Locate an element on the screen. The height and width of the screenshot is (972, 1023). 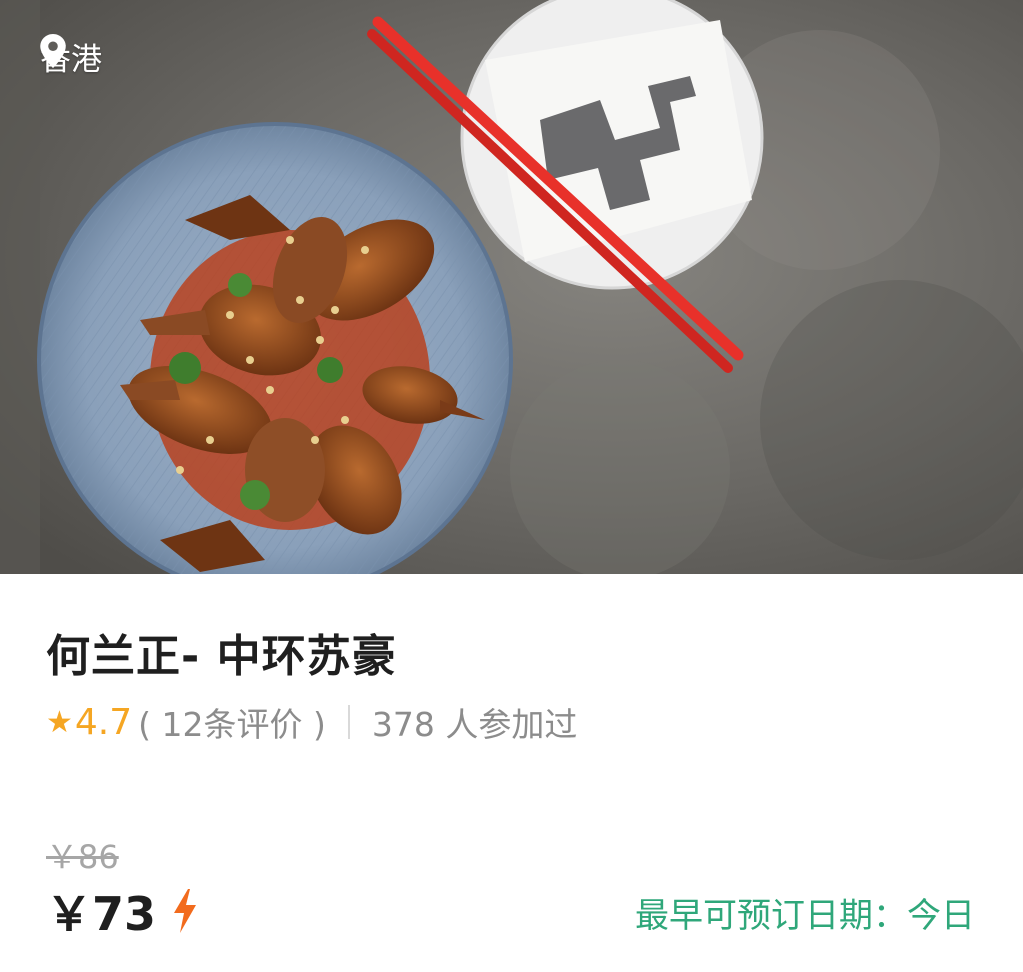
original-price: ￥86 is located at coordinates (82, 857).